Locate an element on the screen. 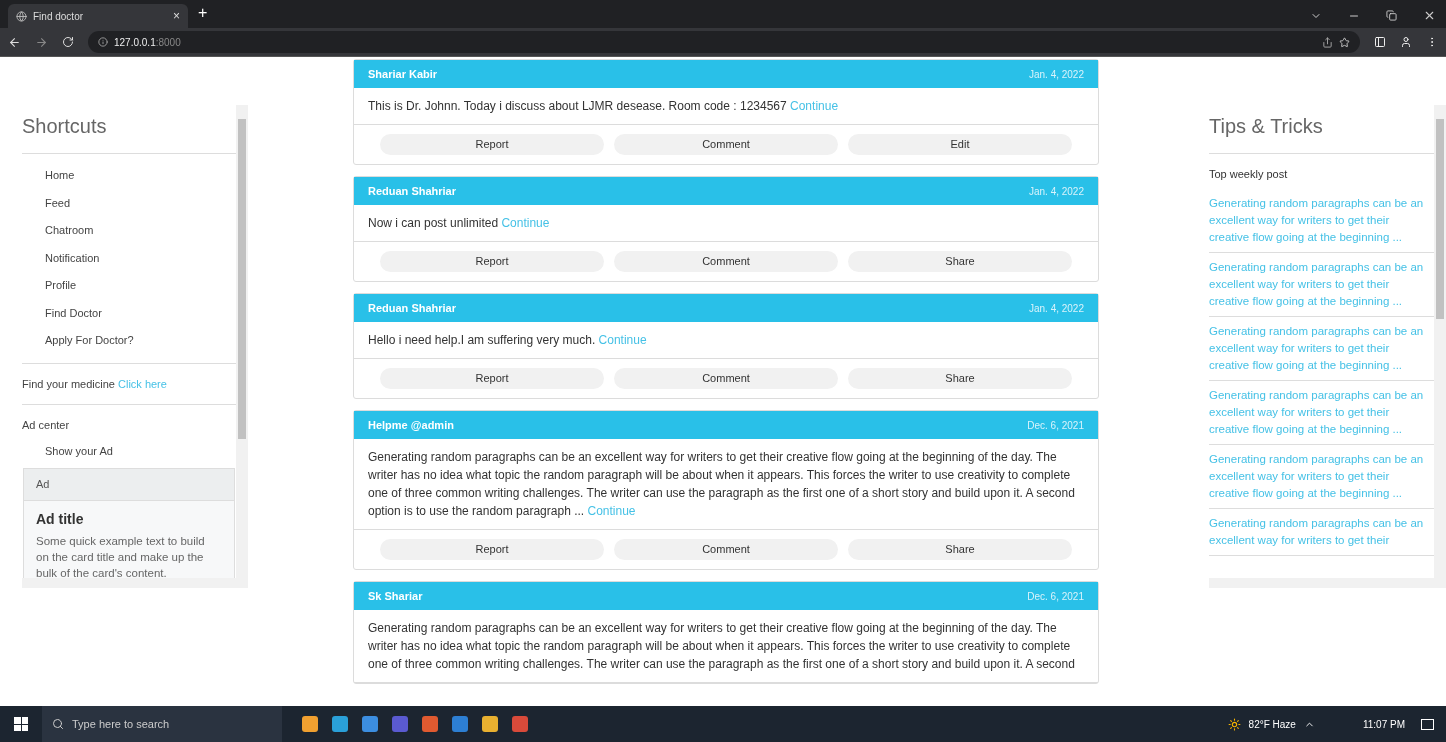 Image resolution: width=1446 pixels, height=742 pixels. shortcut-link: Profile is located at coordinates (61, 286).